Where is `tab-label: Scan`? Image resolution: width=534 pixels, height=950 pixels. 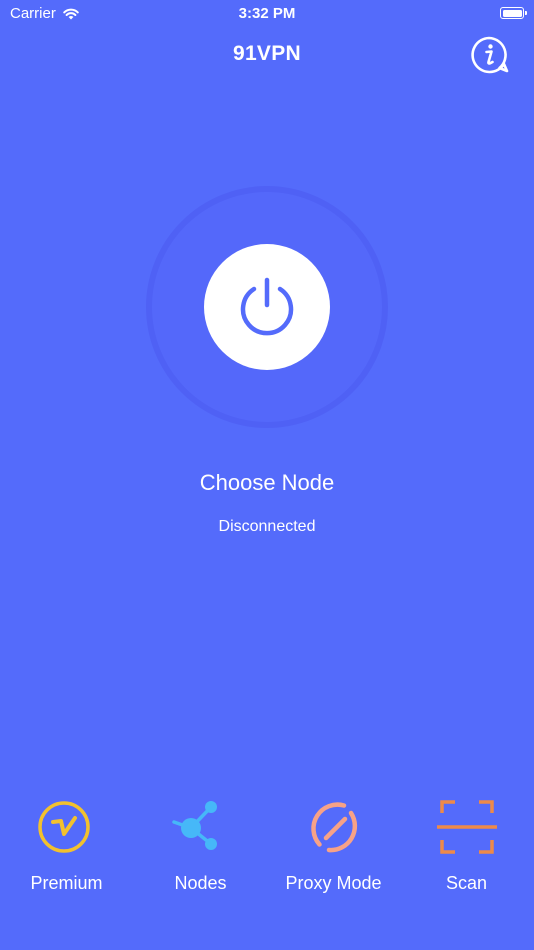 tab-label: Scan is located at coordinates (466, 883).